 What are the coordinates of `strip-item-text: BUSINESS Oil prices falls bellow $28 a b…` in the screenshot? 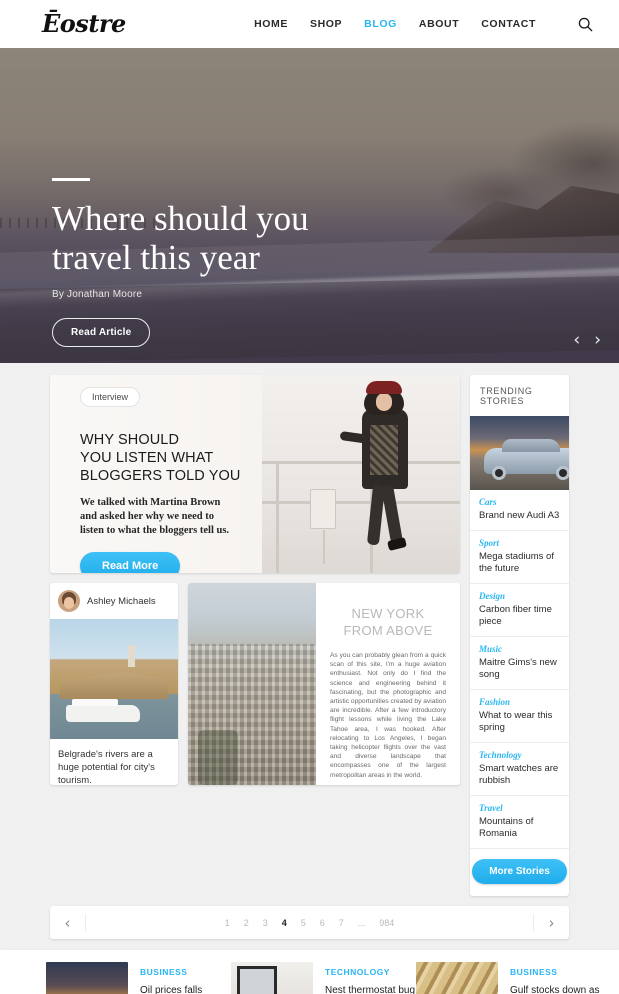 It's located at (182, 980).